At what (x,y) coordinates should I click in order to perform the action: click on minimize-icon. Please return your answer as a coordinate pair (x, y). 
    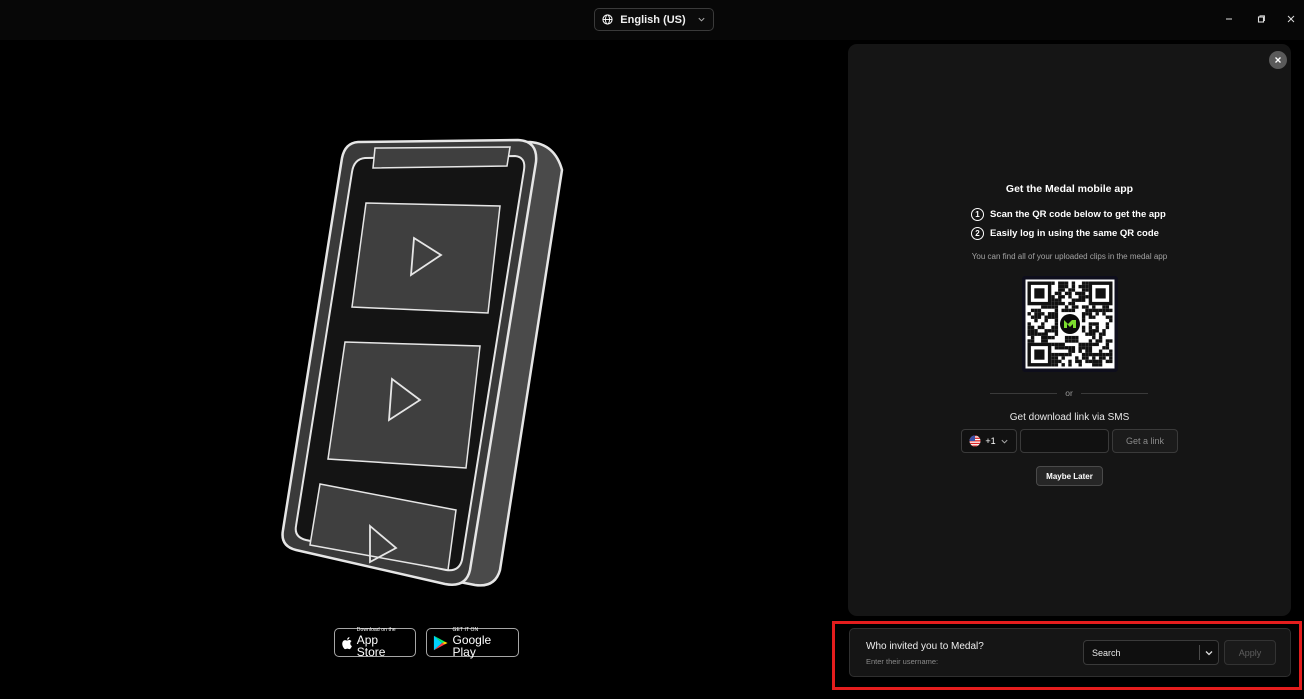
    Looking at the image, I should click on (1229, 19).